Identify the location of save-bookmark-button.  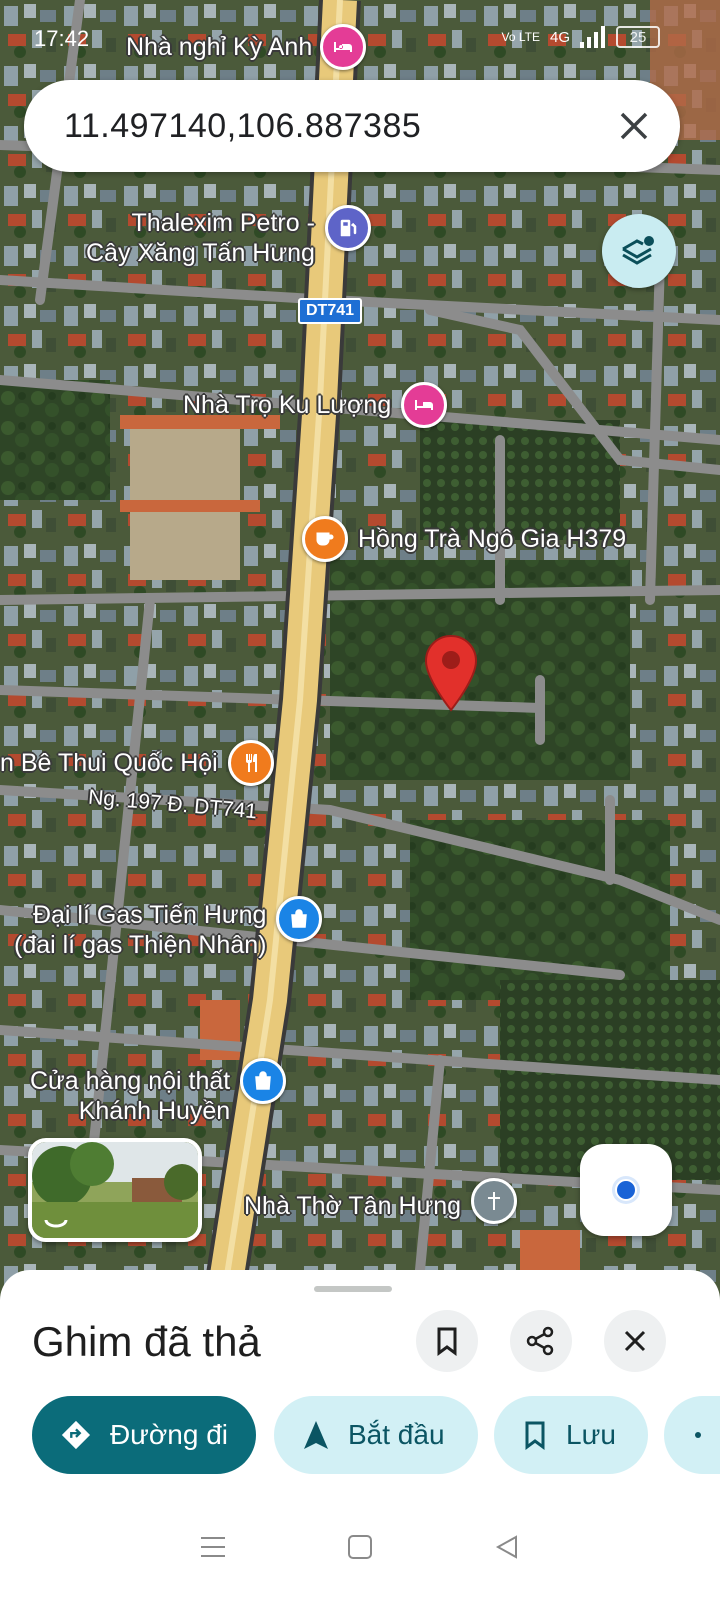
(447, 1341).